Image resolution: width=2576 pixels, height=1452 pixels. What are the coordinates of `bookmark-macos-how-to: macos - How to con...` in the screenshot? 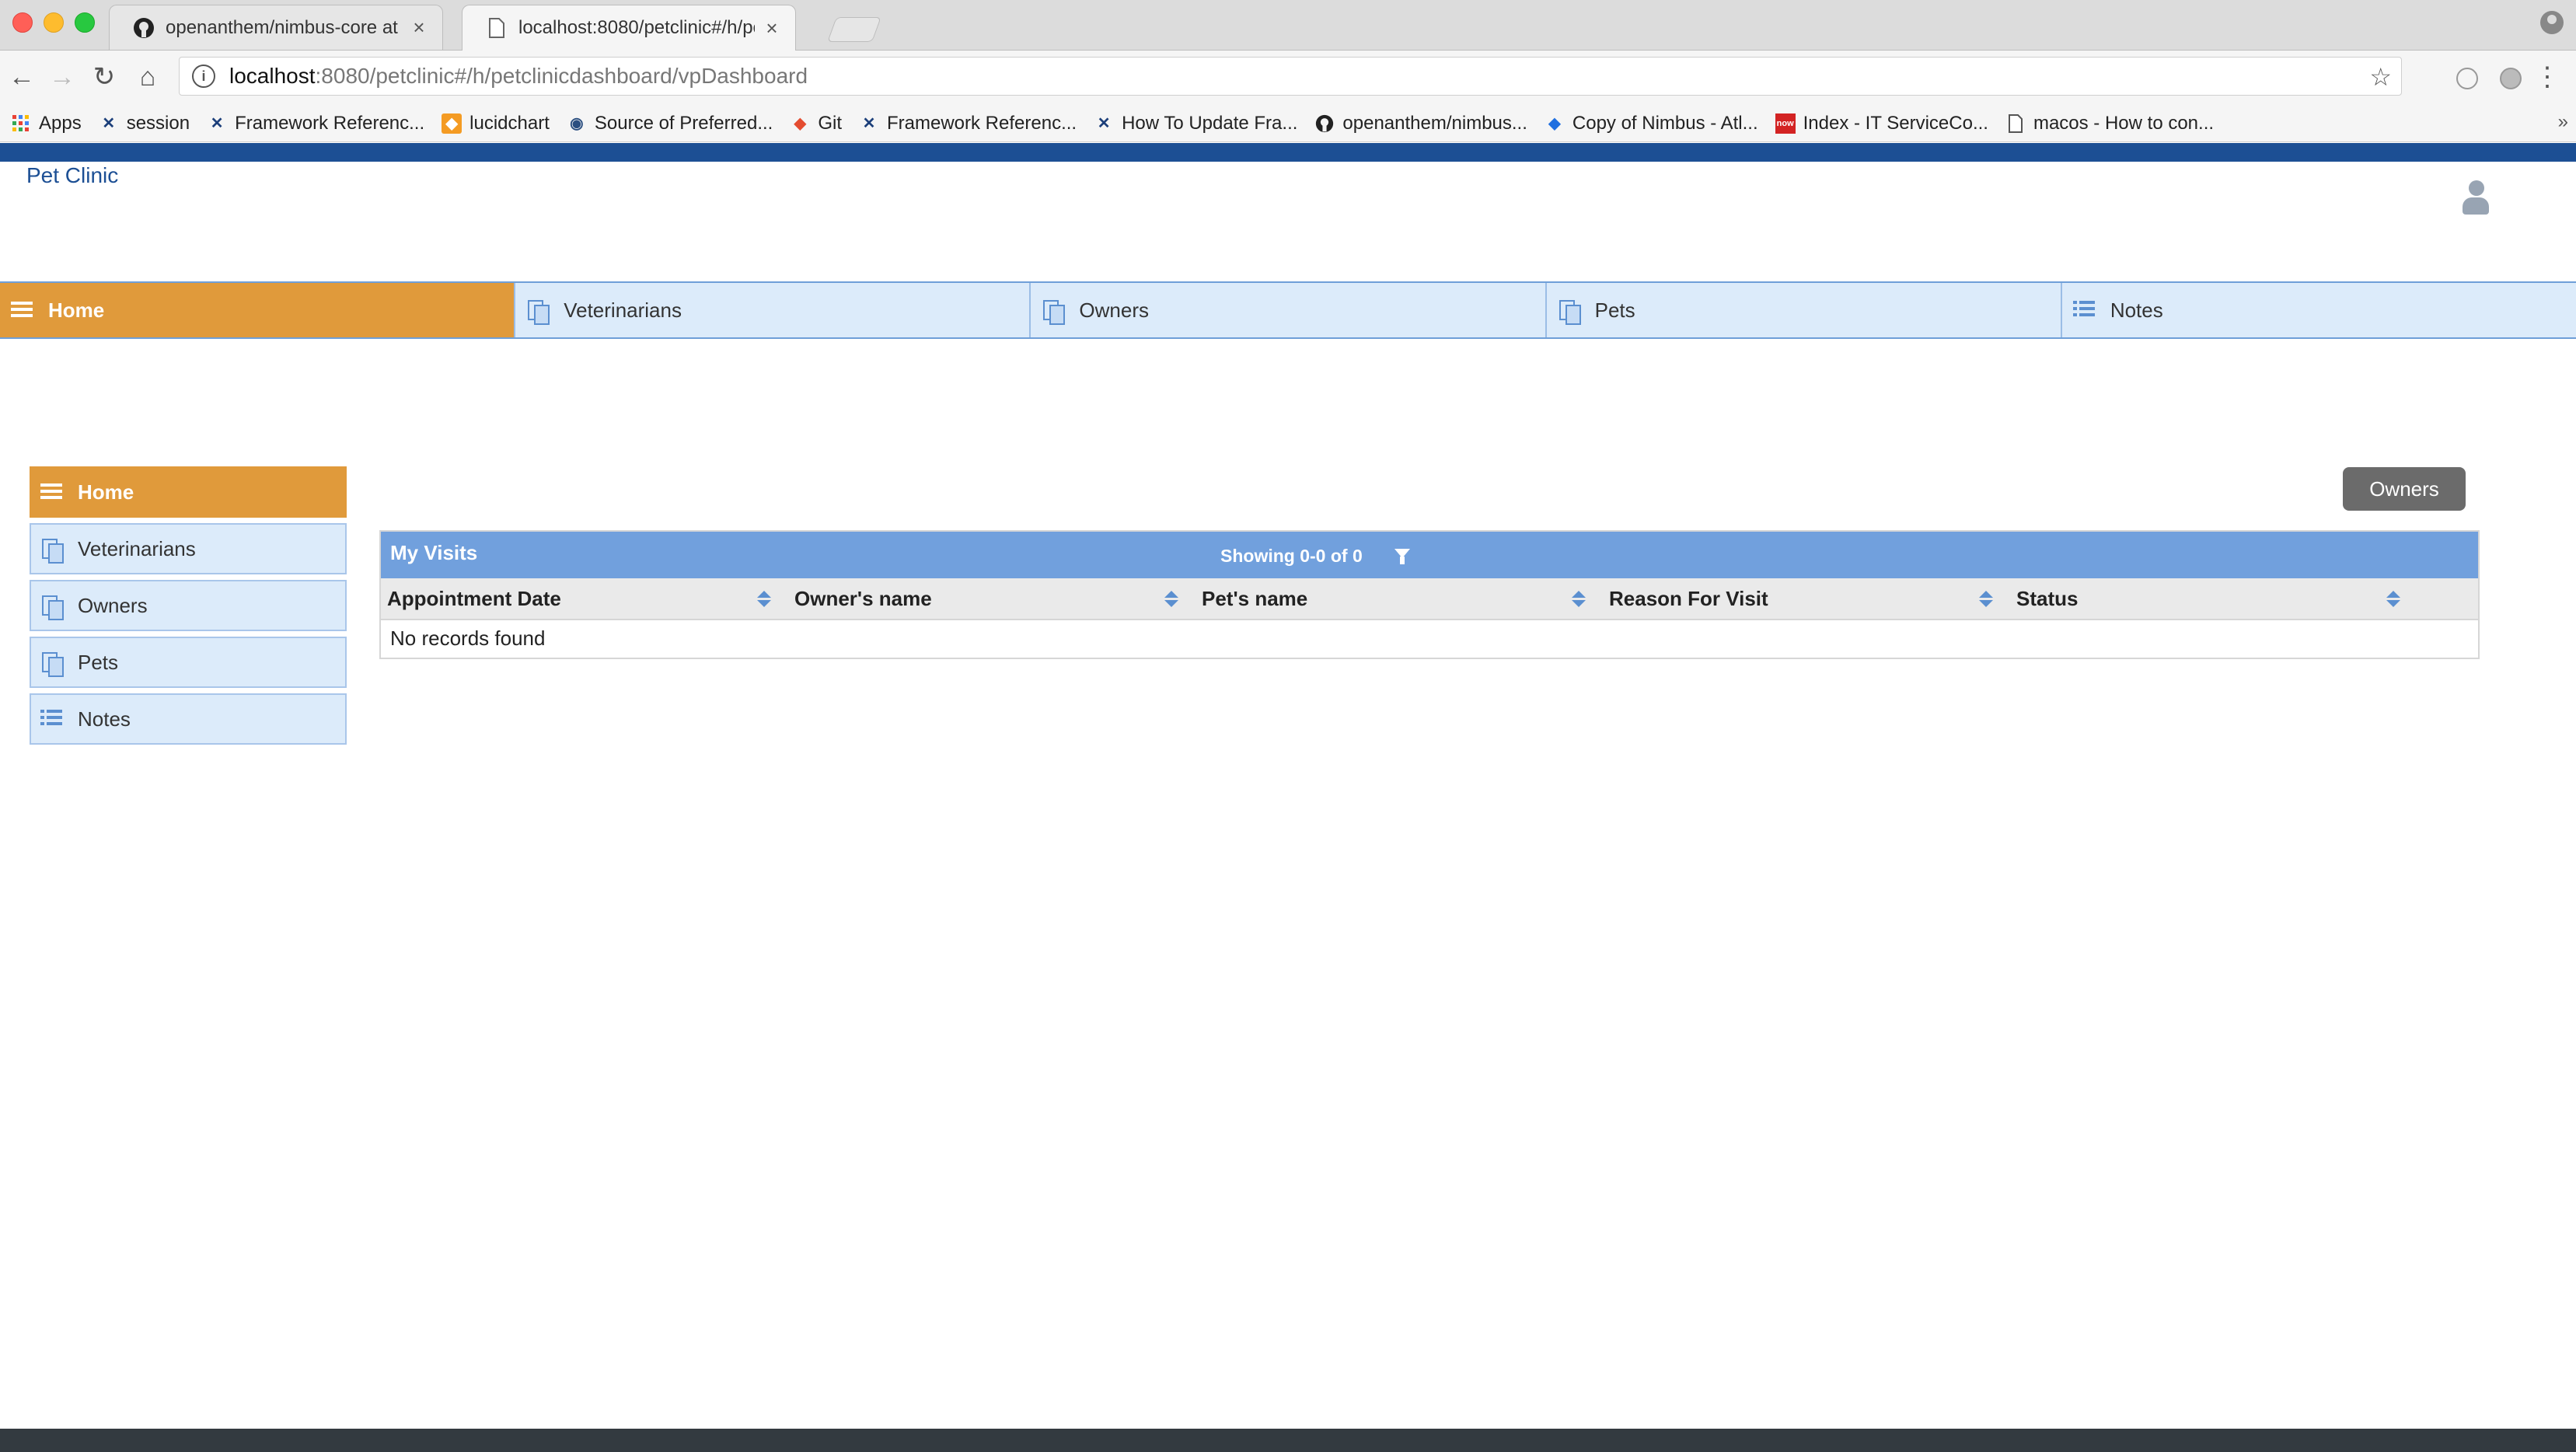 It's located at (2110, 123).